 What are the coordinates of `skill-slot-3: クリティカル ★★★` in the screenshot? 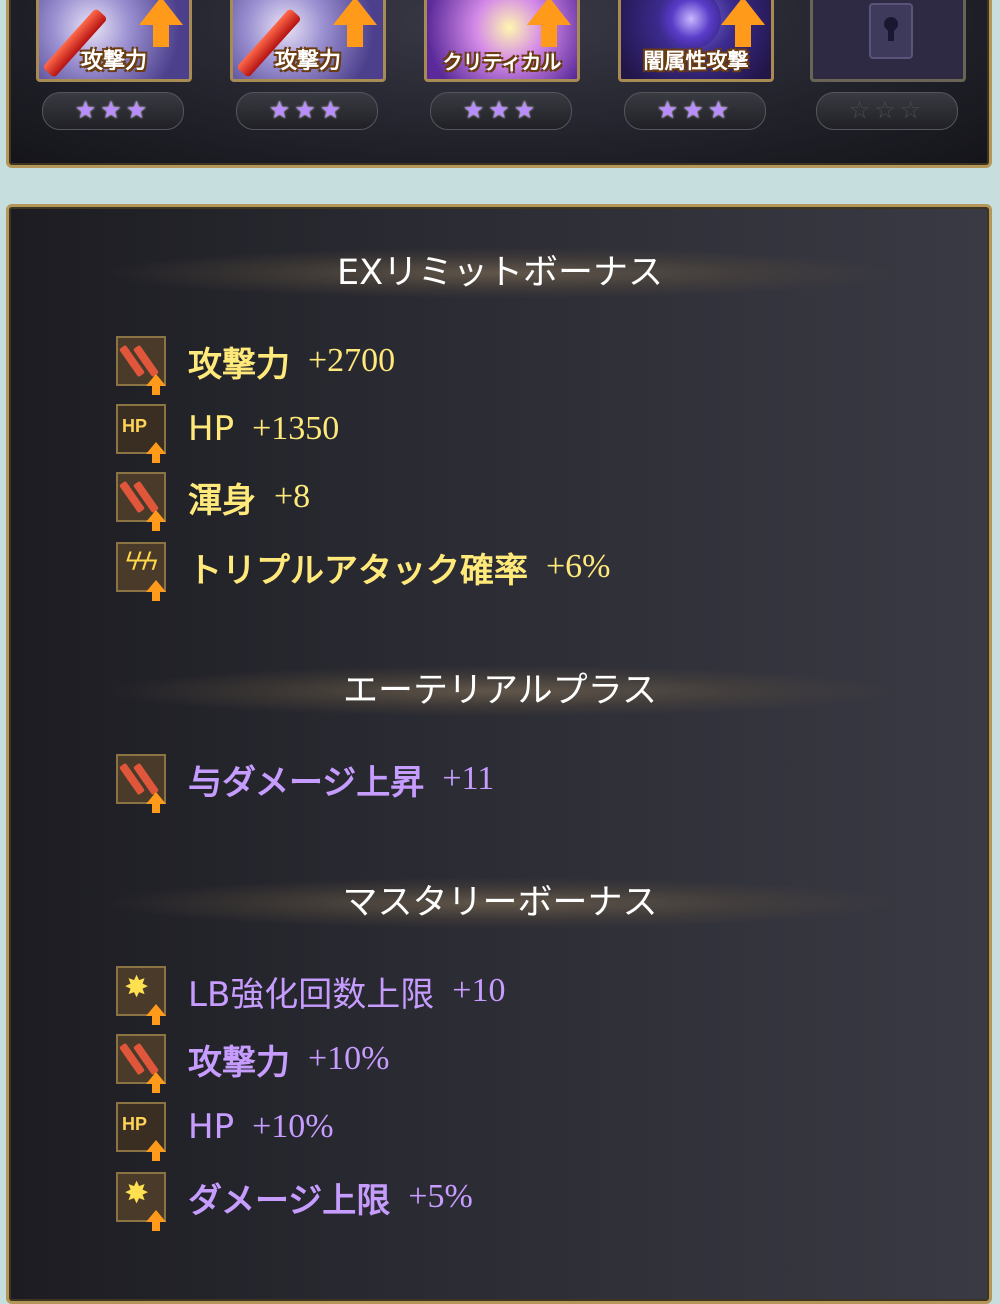 It's located at (504, 66).